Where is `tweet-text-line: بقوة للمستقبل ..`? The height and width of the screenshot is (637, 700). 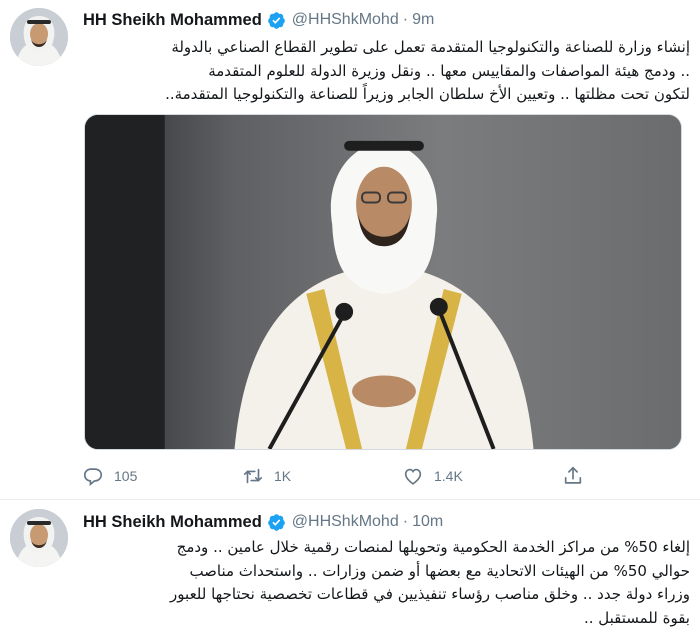 tweet-text-line: بقوة للمستقبل .. is located at coordinates (636, 617).